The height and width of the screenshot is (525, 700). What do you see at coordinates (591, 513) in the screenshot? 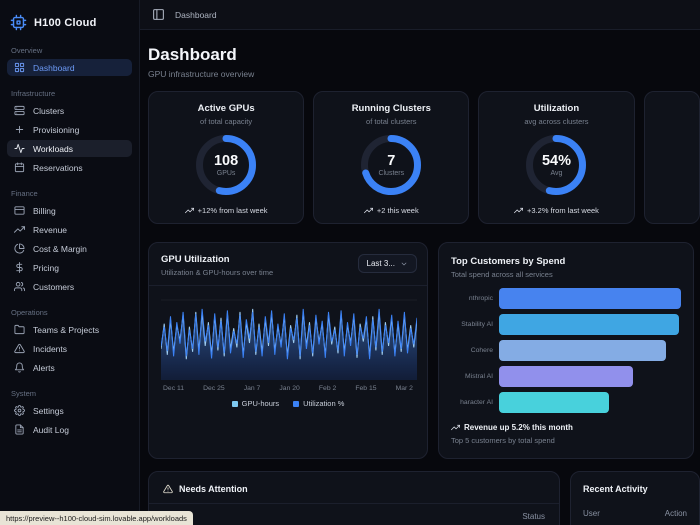
I see `column-user: User` at bounding box center [591, 513].